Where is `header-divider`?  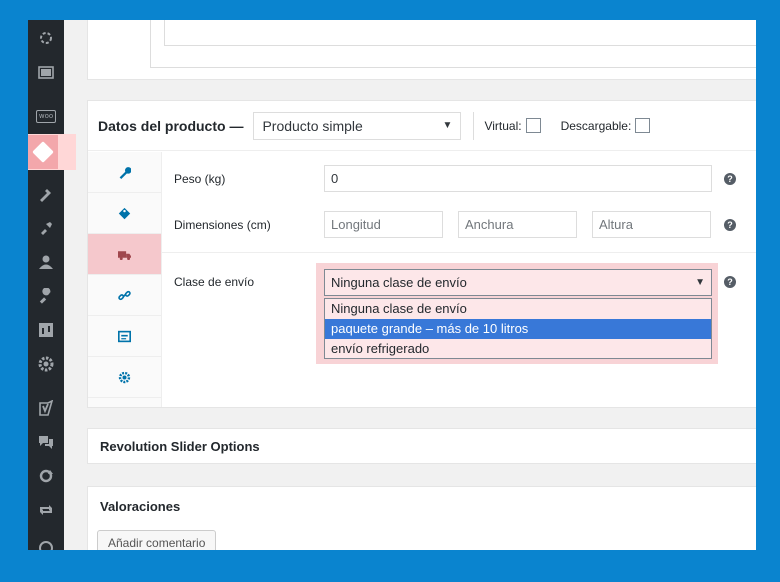
header-divider is located at coordinates (474, 125).